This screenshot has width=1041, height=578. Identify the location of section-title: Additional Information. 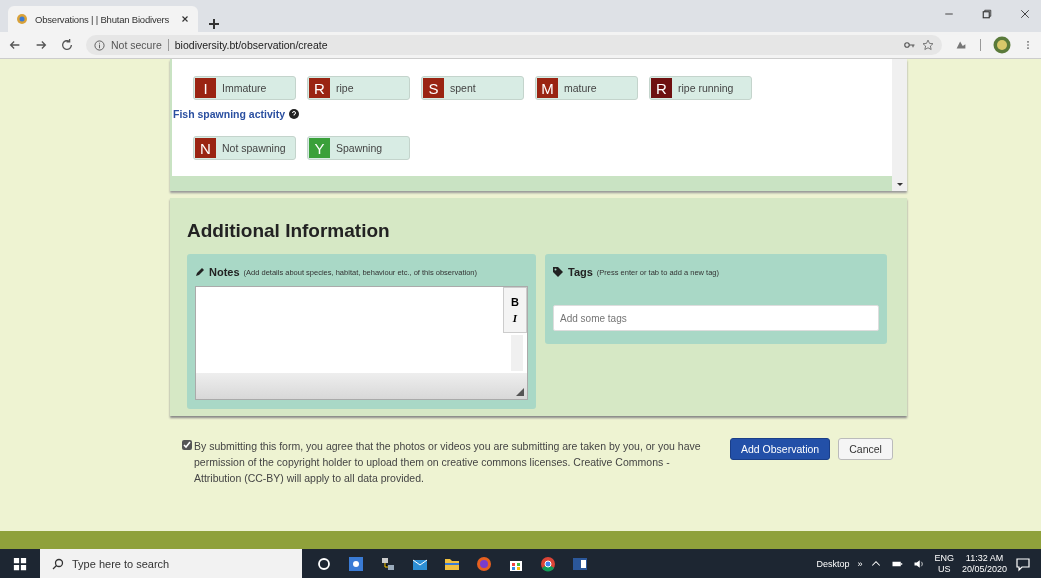
(289, 231).